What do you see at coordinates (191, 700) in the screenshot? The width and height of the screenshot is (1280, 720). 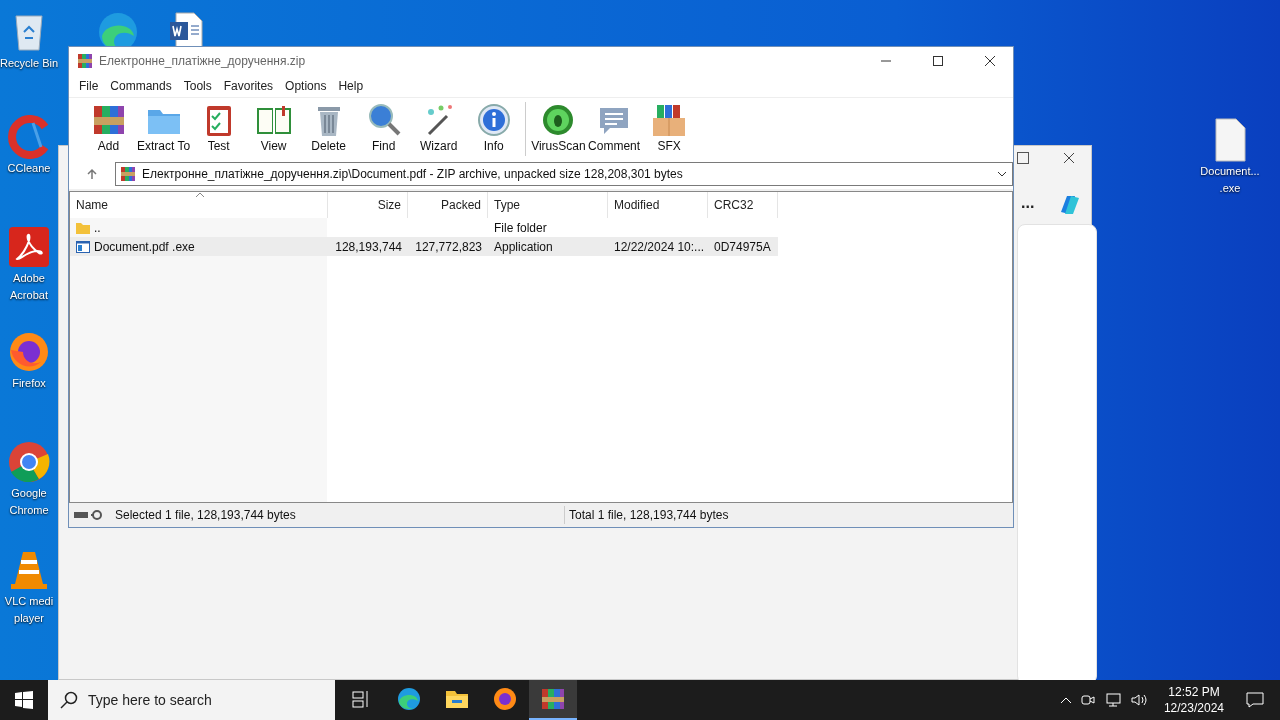 I see `search-field: Type here to search` at bounding box center [191, 700].